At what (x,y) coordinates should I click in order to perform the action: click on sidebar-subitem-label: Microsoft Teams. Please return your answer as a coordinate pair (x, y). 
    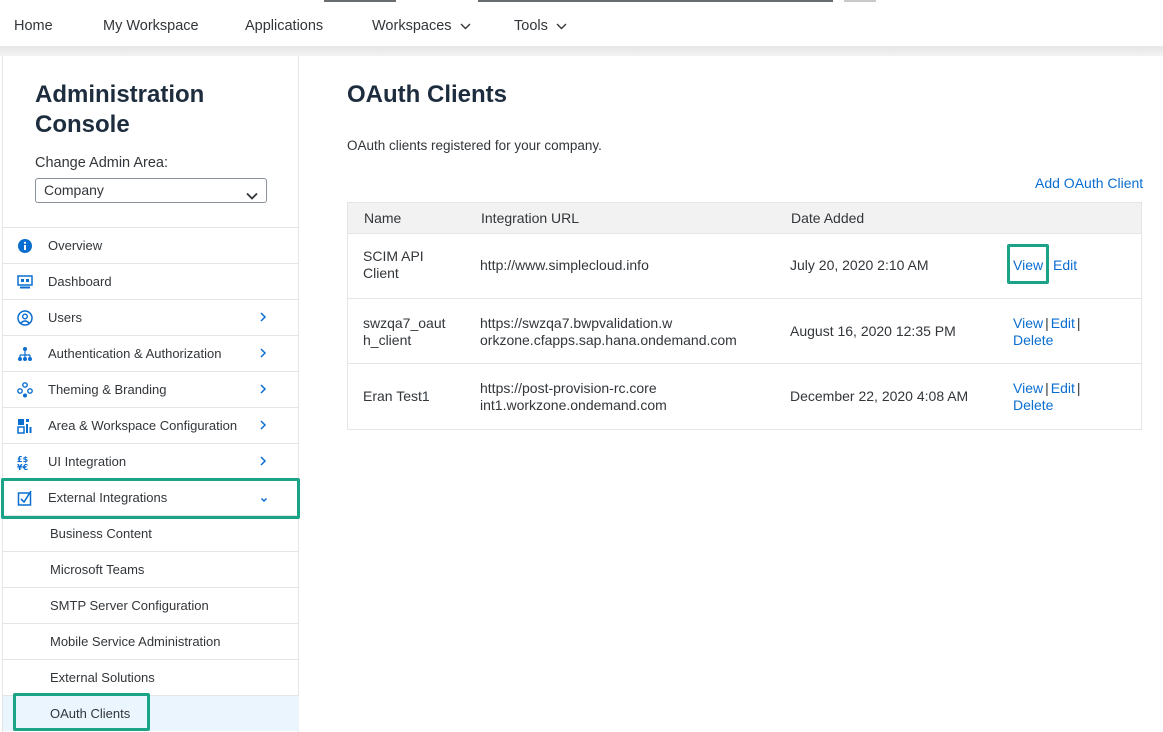
    Looking at the image, I should click on (97, 569).